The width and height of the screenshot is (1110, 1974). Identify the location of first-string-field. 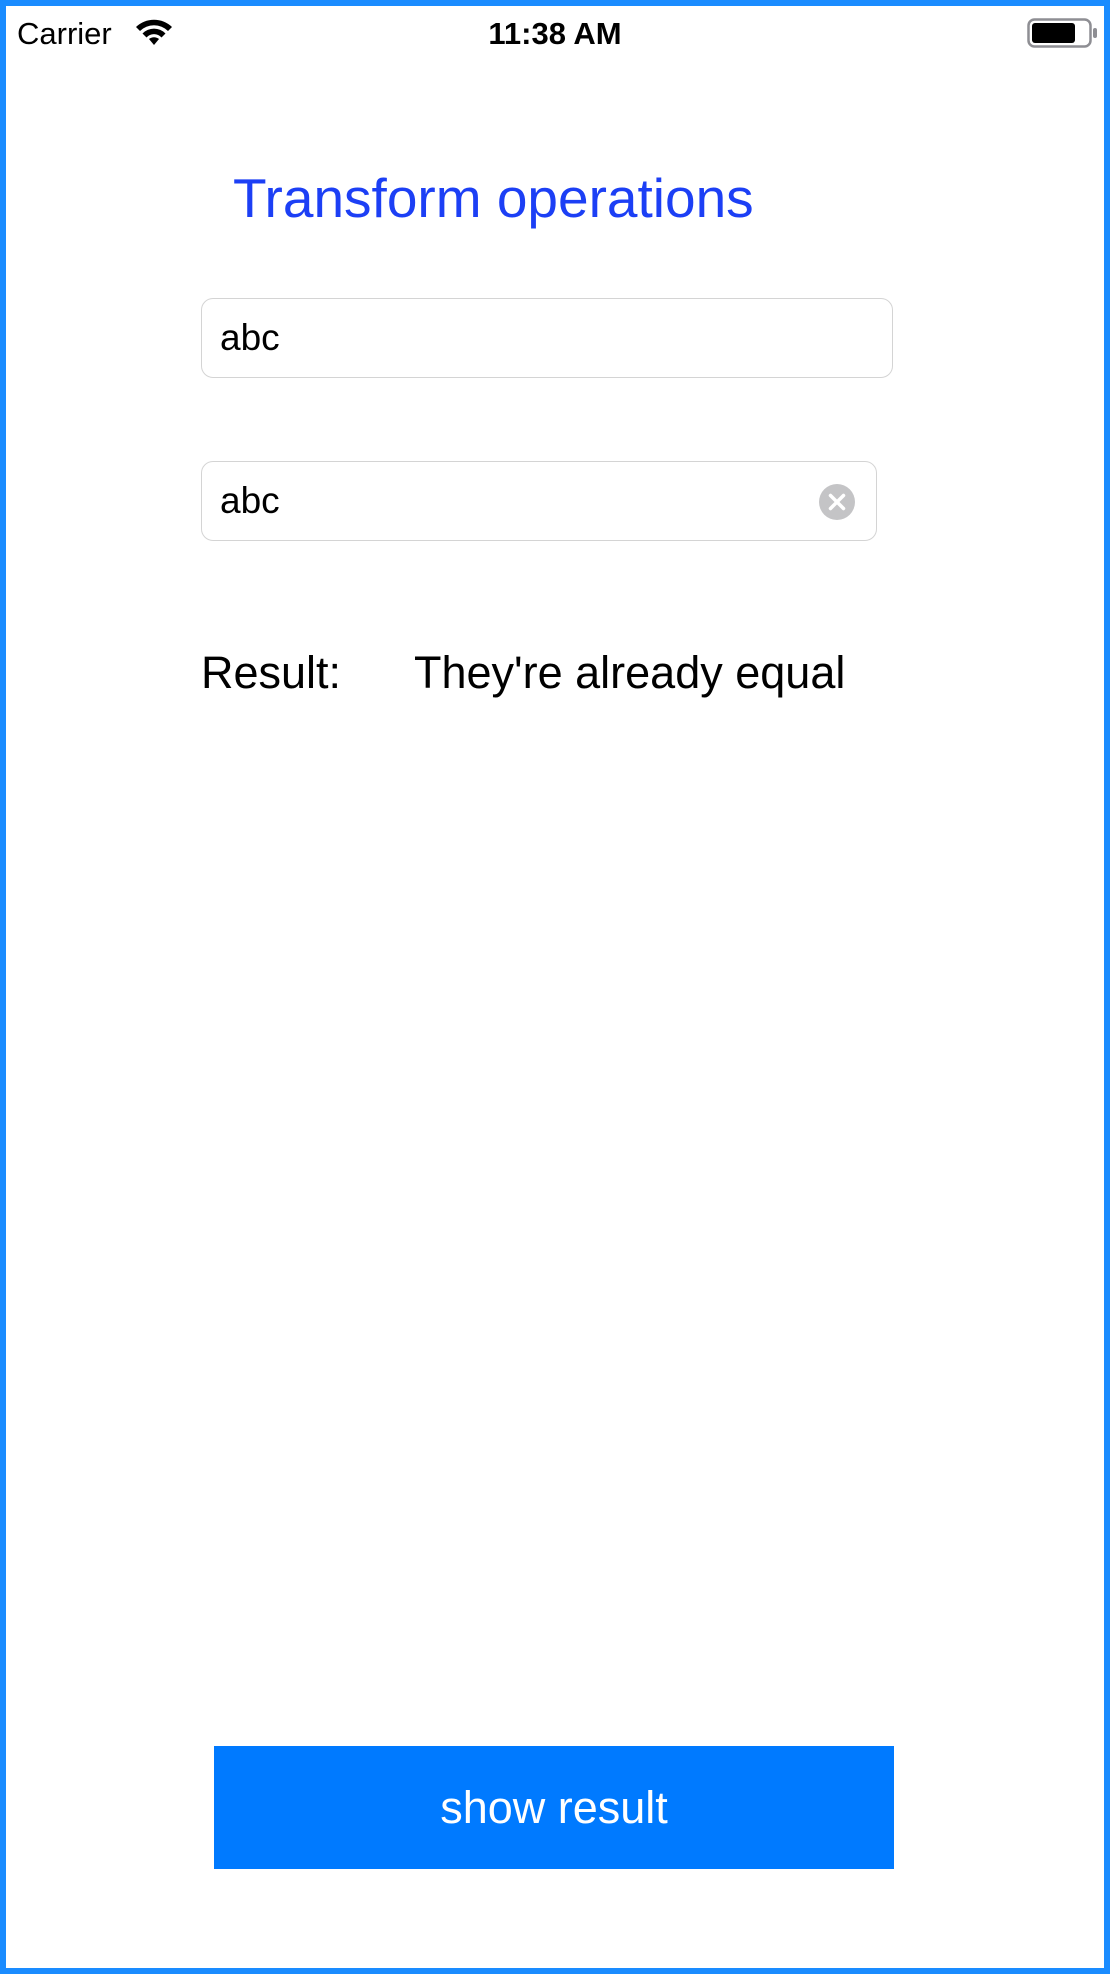
(547, 338).